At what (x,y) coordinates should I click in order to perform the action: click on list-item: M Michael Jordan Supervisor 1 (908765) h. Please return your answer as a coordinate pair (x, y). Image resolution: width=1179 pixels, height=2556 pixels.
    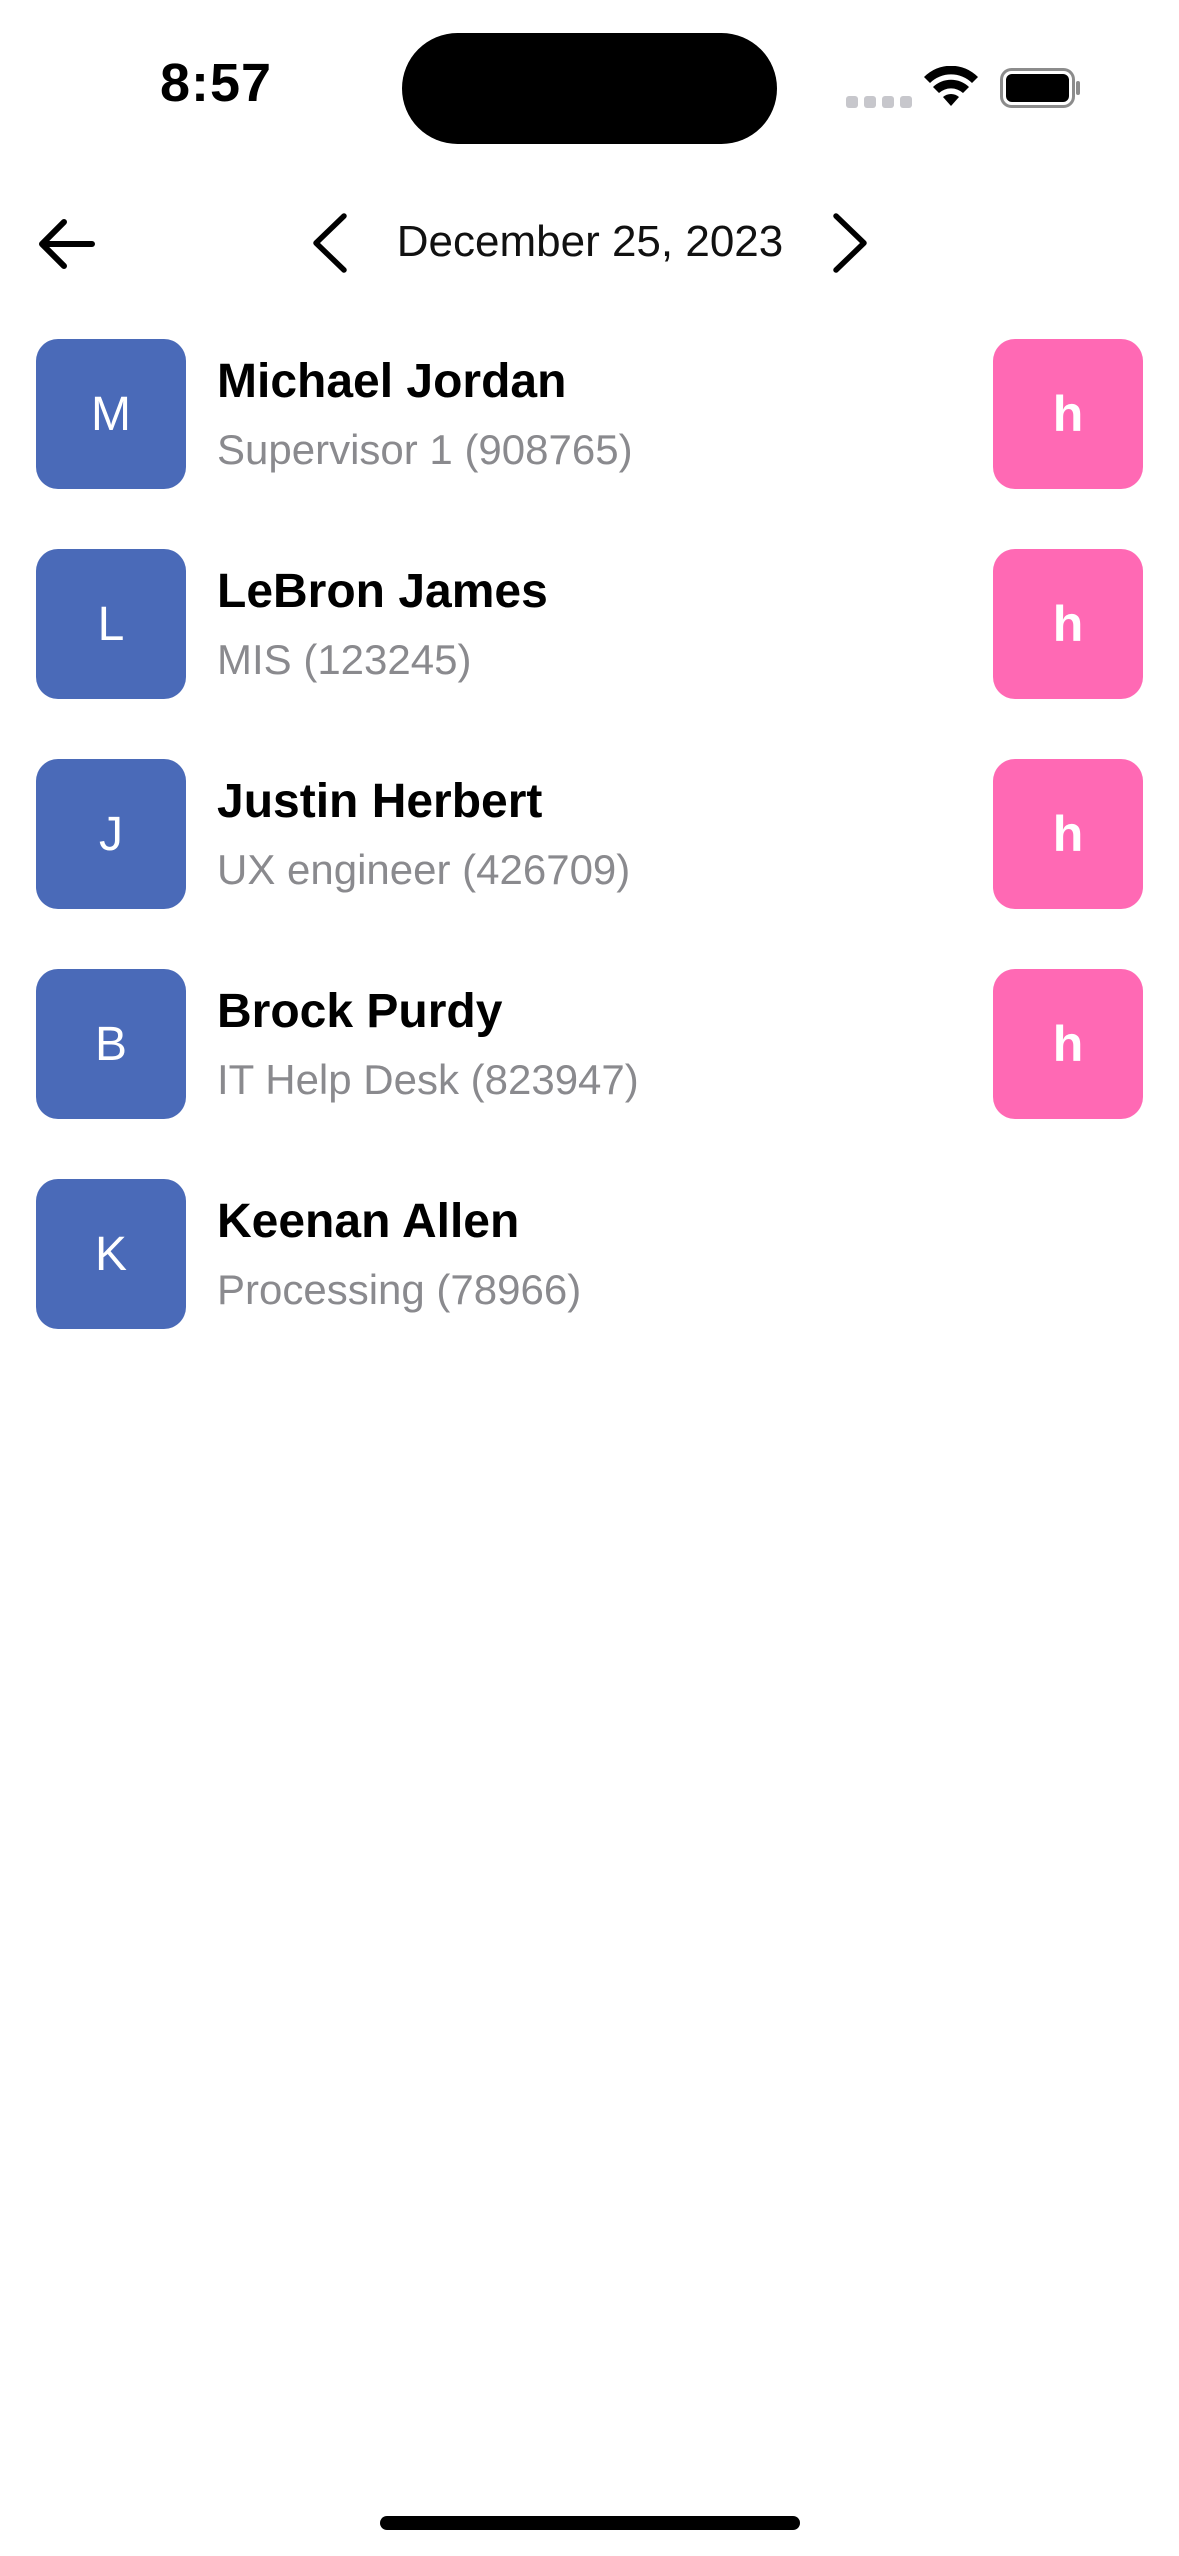
    Looking at the image, I should click on (589, 414).